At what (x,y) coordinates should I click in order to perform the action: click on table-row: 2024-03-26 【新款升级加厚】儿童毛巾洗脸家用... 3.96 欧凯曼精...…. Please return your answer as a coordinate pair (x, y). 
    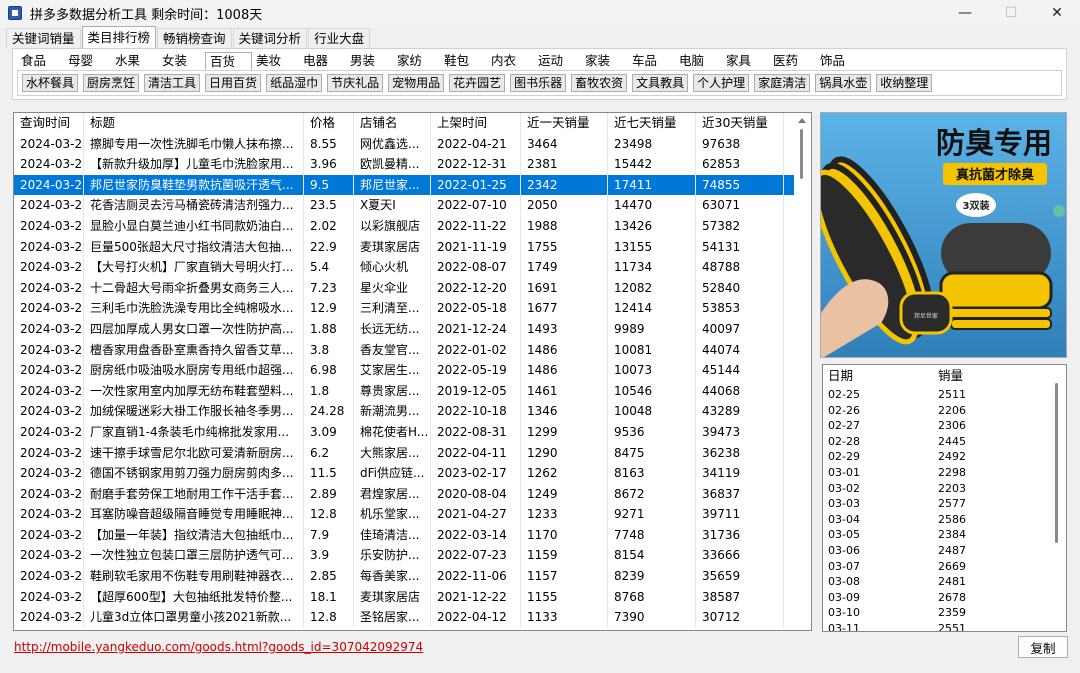
    Looking at the image, I should click on (412, 164).